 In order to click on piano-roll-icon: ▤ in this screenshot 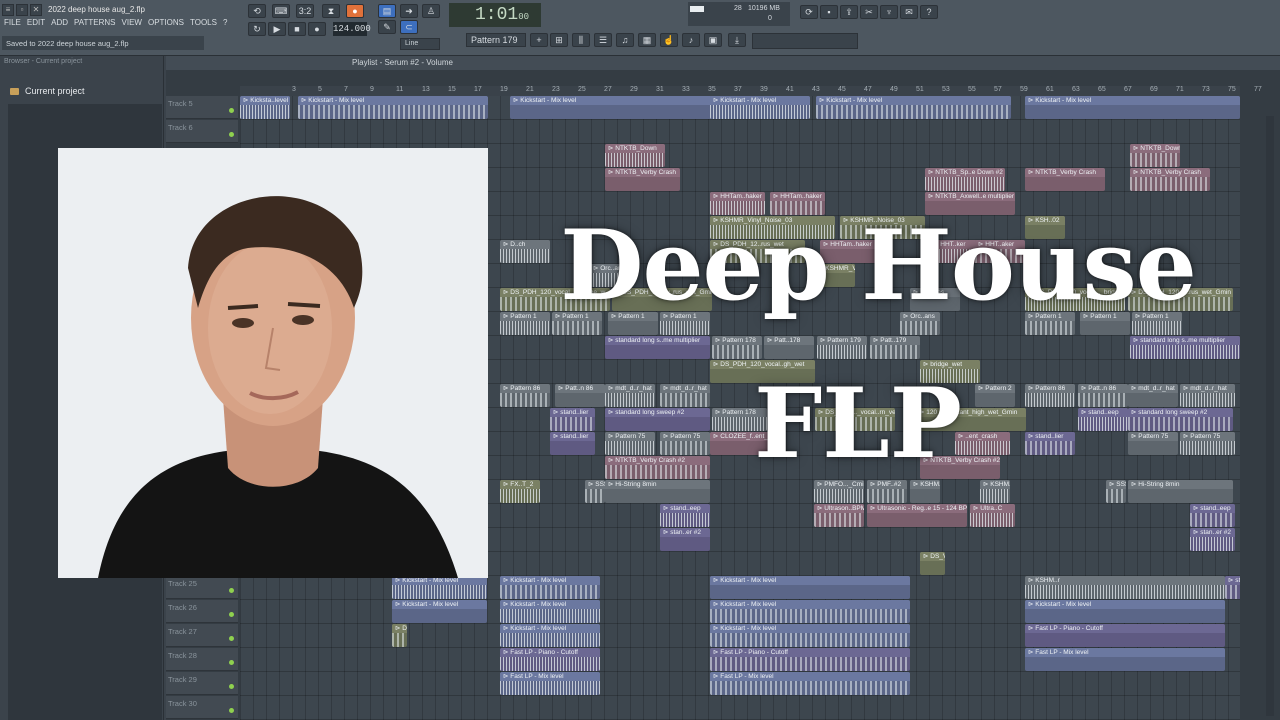, I will do `click(387, 11)`.